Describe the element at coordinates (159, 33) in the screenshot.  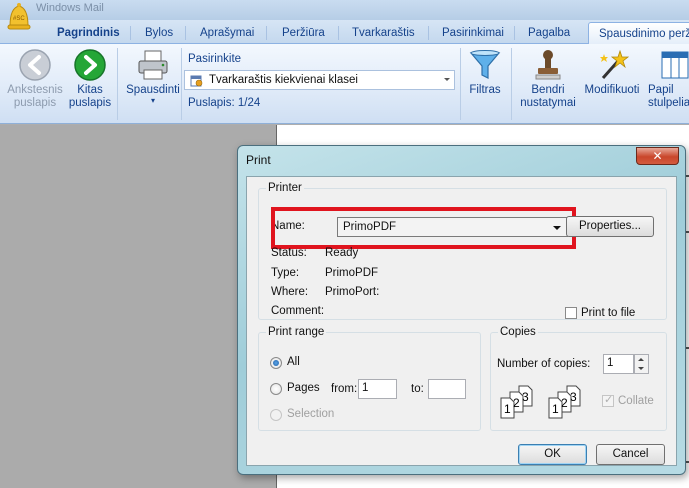
I see `tab-bylos: Bylos` at that location.